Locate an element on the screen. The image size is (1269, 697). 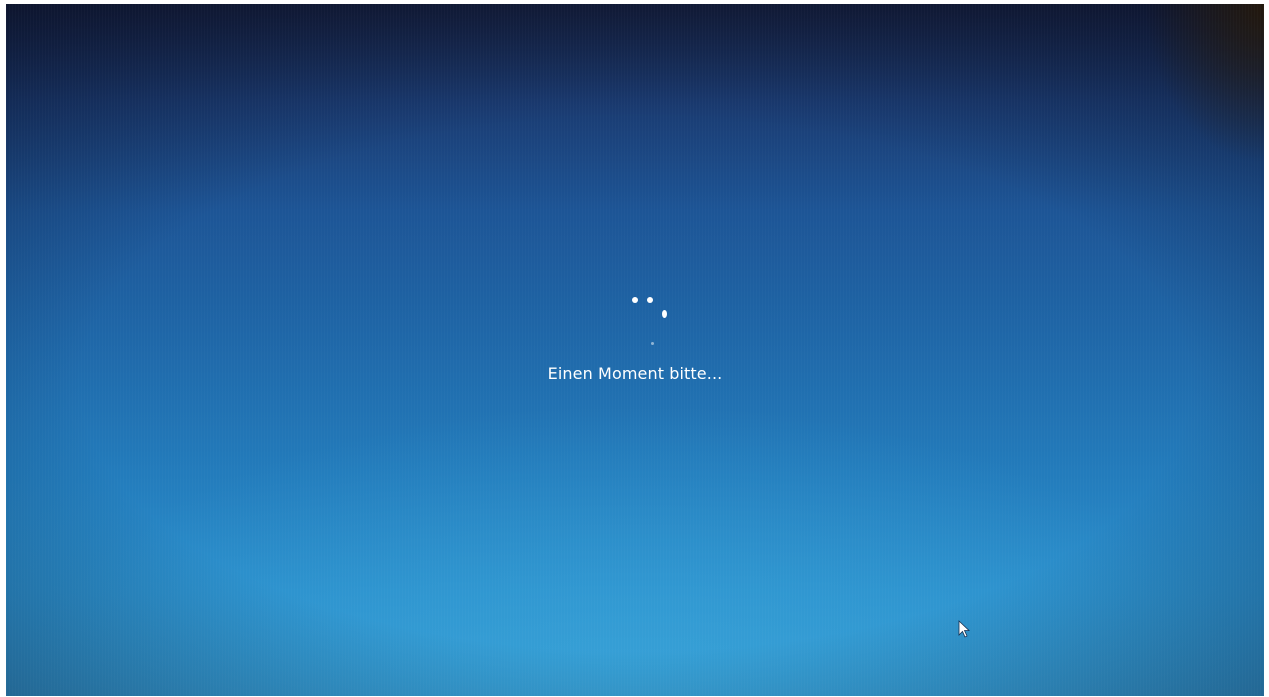
screen-glare is located at coordinates (1204, 84).